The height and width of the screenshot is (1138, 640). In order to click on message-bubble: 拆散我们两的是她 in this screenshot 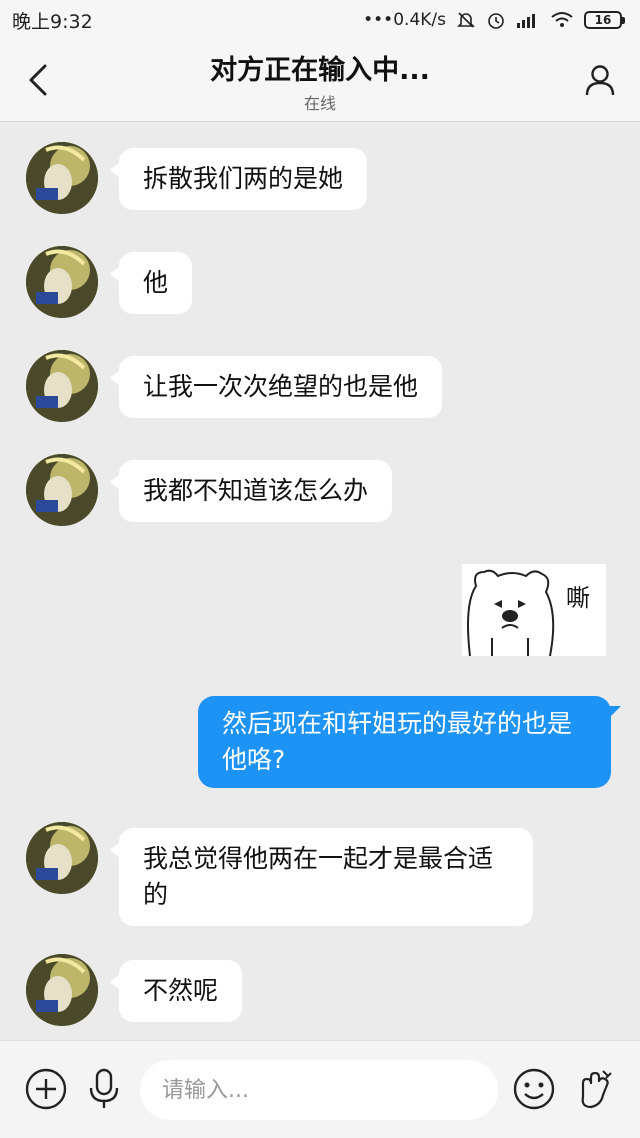, I will do `click(238, 179)`.